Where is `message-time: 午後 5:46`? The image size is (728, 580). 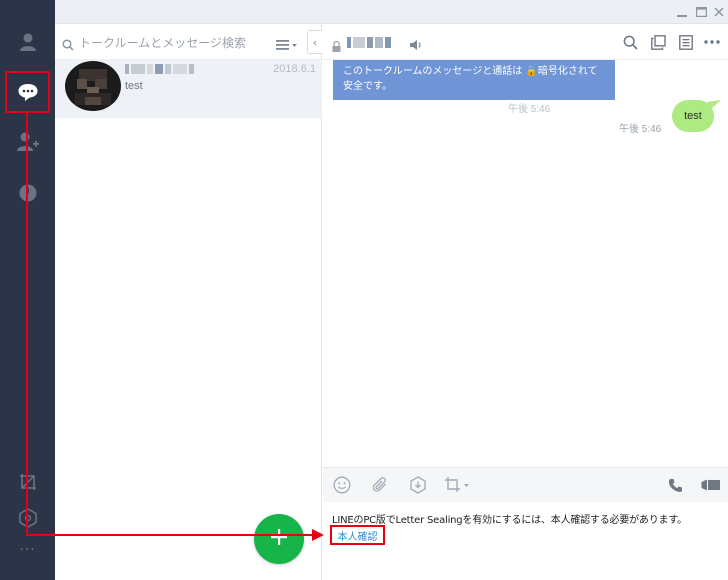
message-time: 午後 5:46 is located at coordinates (640, 129).